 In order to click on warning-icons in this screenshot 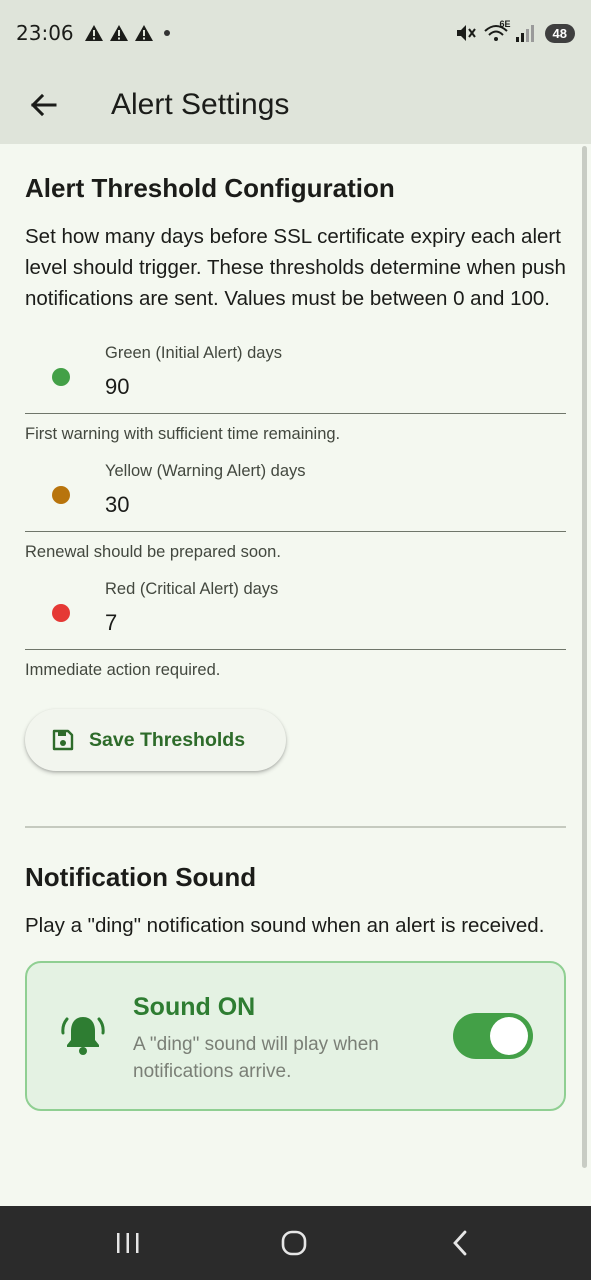, I will do `click(119, 33)`.